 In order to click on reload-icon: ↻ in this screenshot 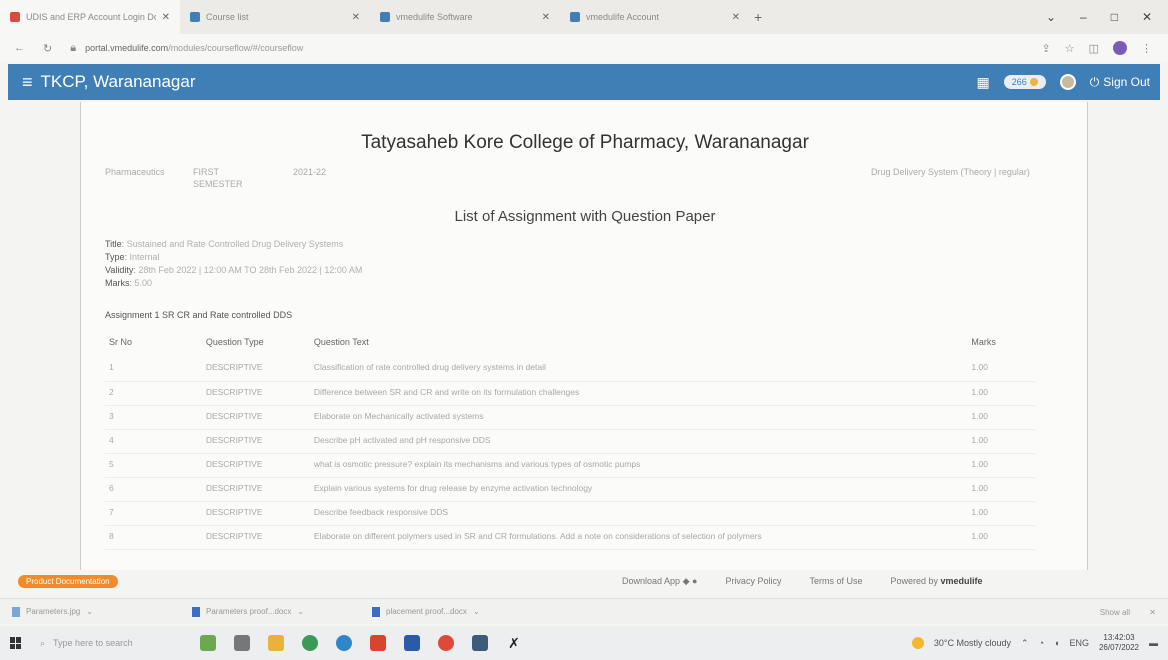, I will do `click(47, 48)`.